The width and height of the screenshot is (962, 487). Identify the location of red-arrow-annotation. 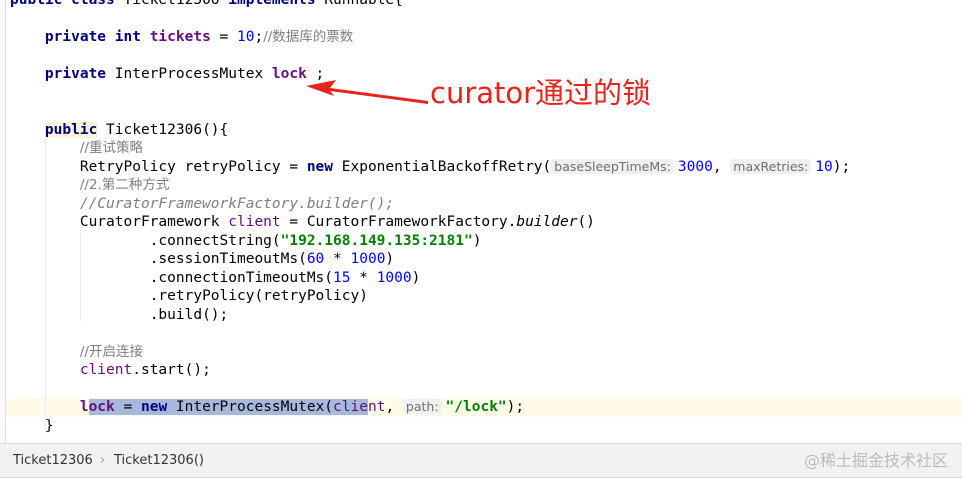
(367, 92).